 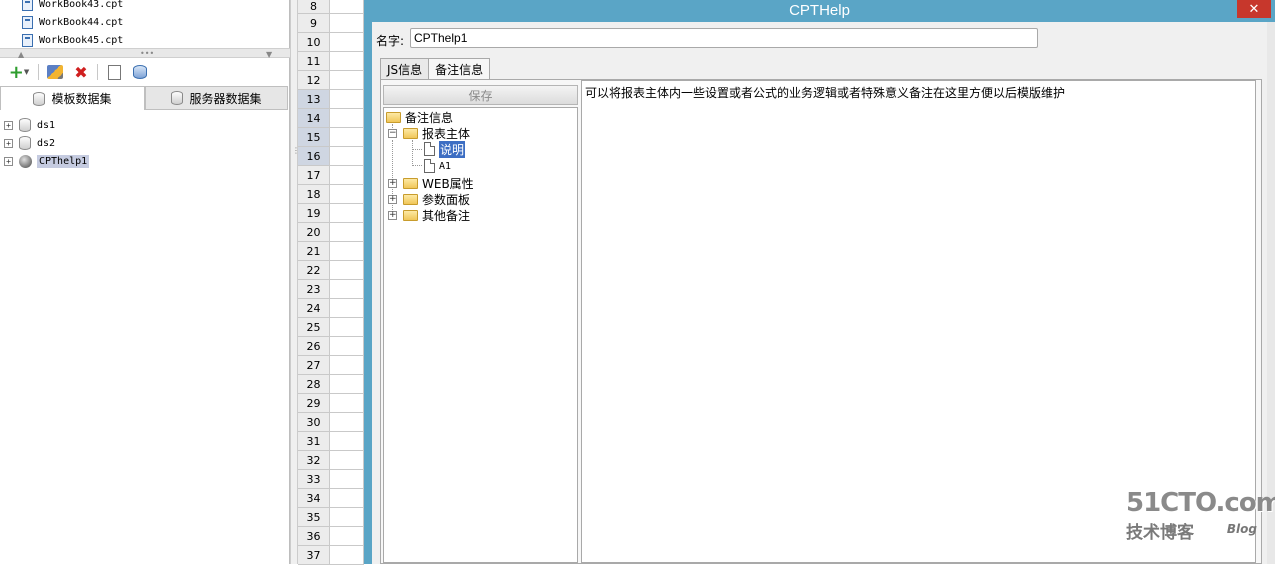 I want to click on splitter-grip: •••, so click(x=147, y=53).